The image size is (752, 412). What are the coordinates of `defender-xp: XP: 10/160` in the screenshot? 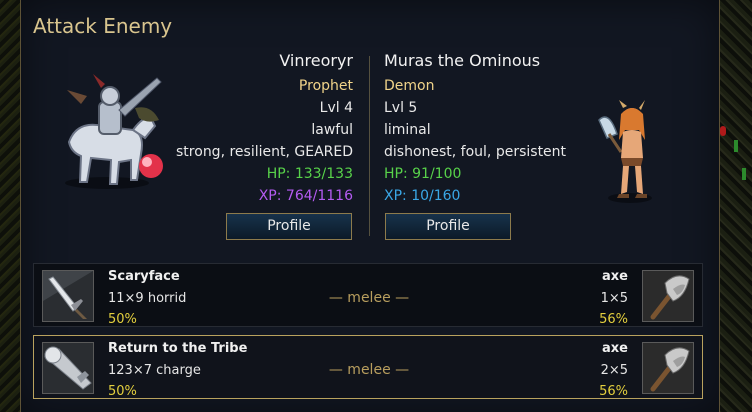 It's located at (422, 196).